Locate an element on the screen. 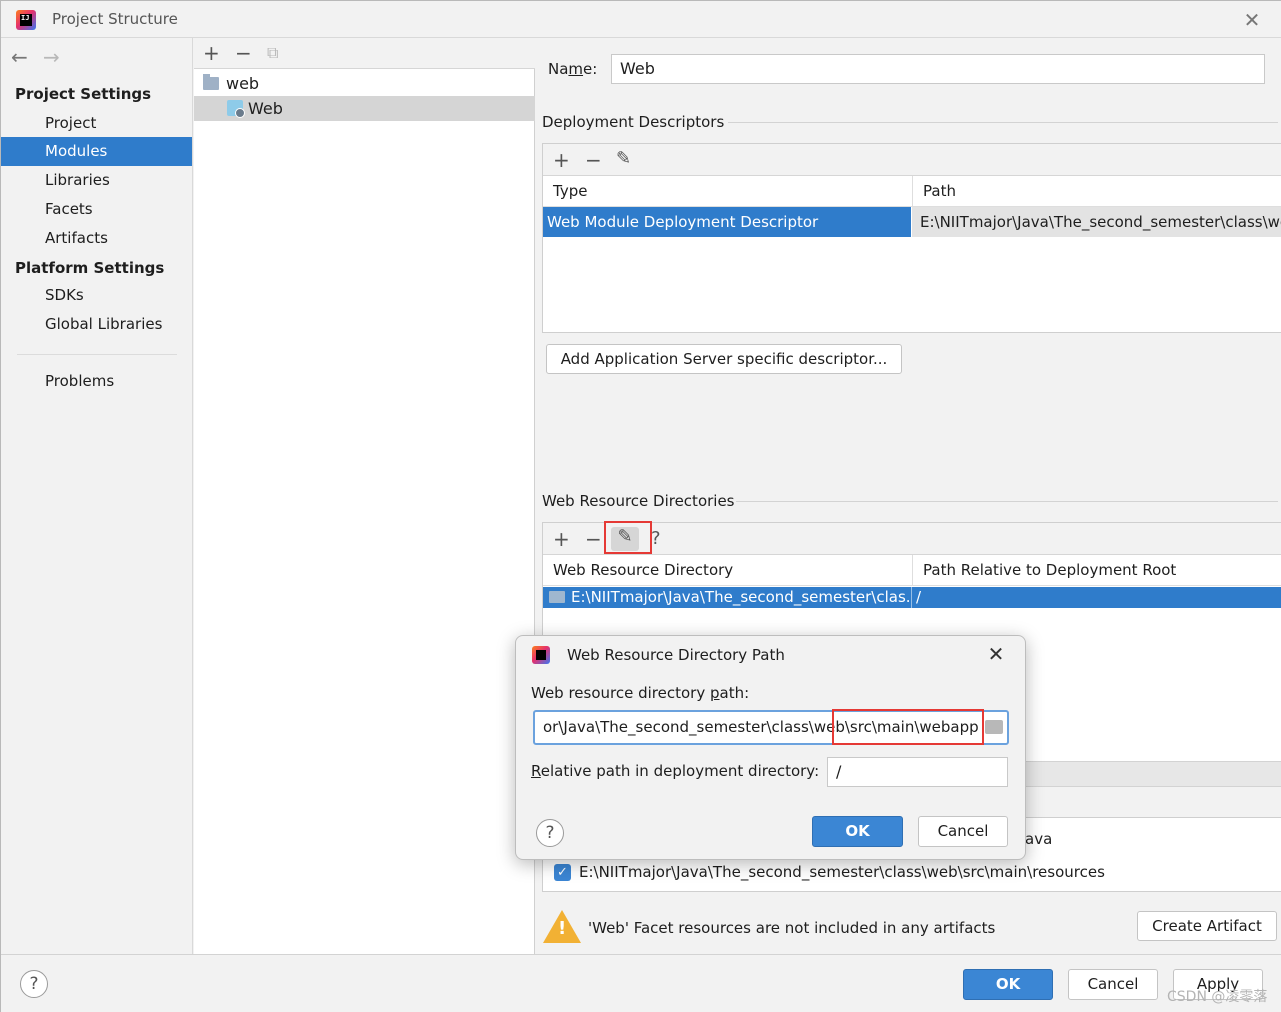 The height and width of the screenshot is (1012, 1281). tree-node-web-module: web is located at coordinates (364, 83).